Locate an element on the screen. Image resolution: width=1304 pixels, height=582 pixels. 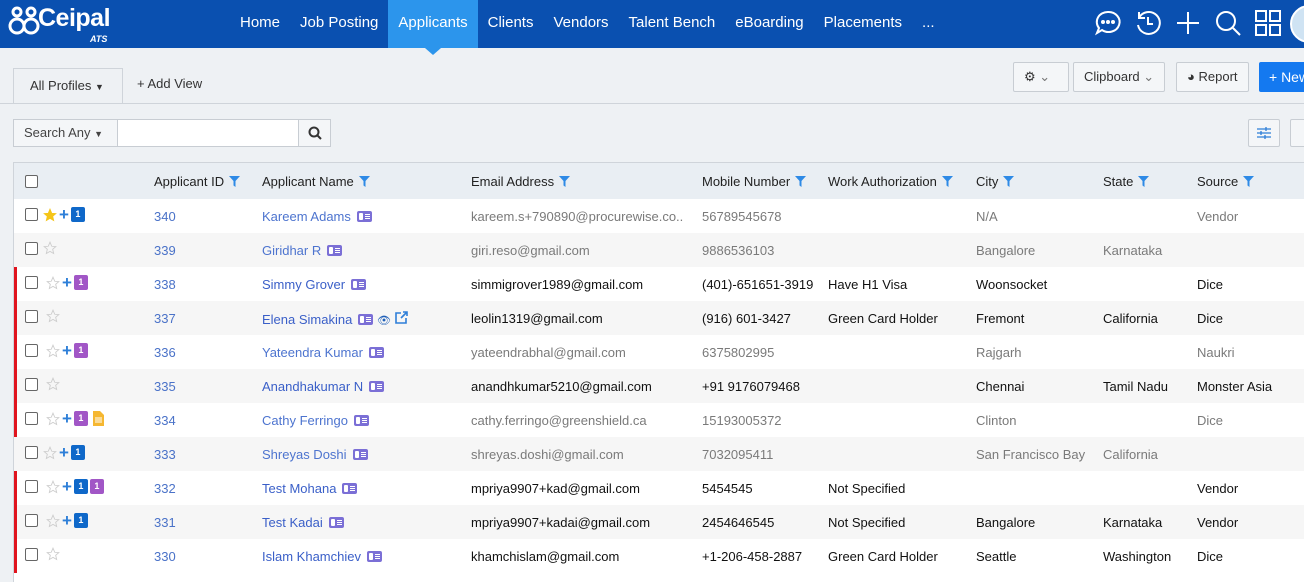
clipboard-dropdown: Clipboard ⌄ is located at coordinates (1119, 77).